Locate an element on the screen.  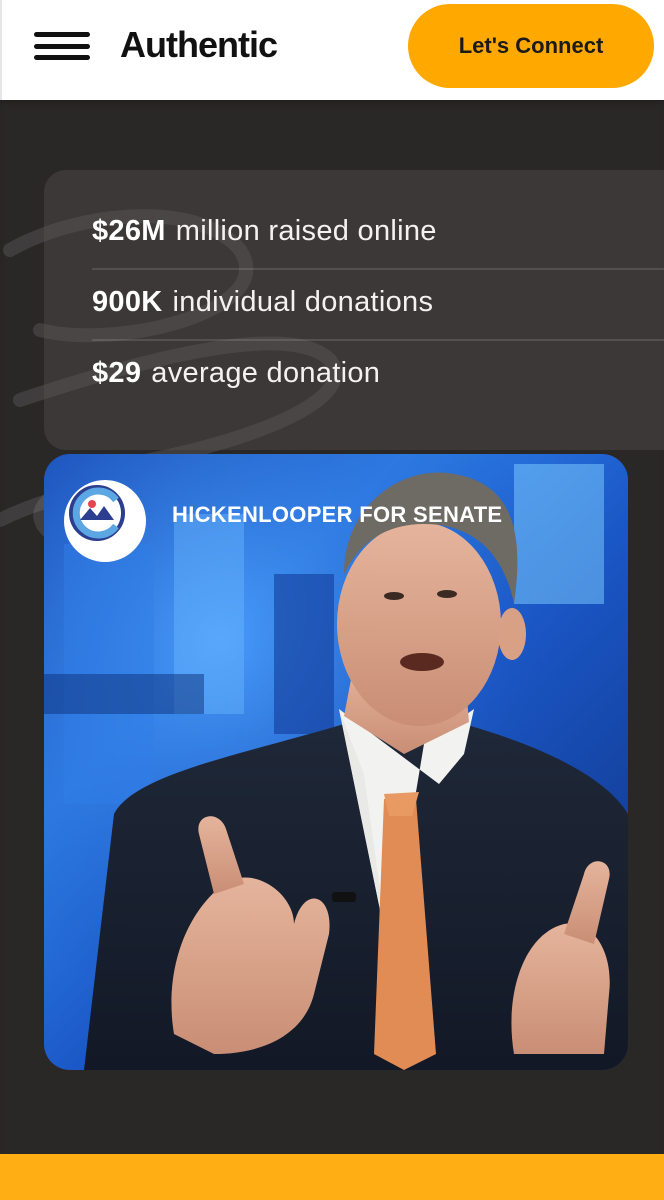
stat-value: $26M is located at coordinates (129, 230).